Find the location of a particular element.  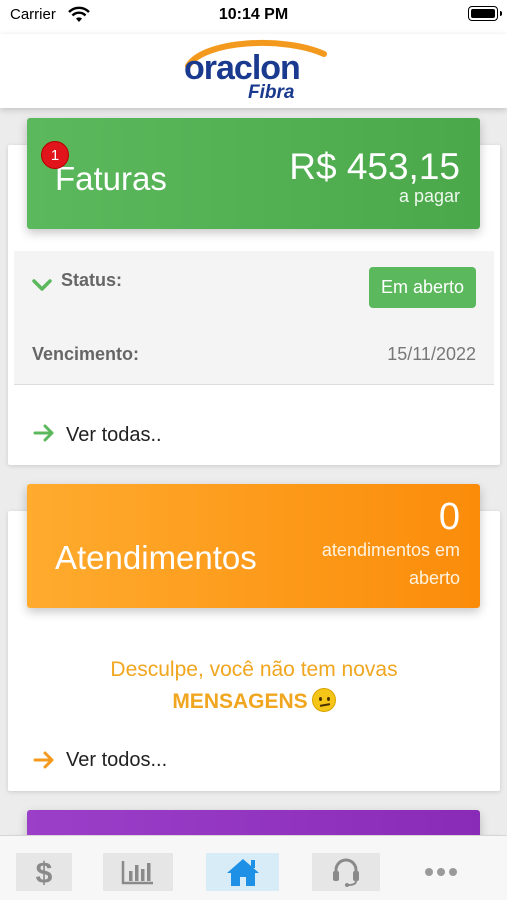

empty-message-emphasis: MENSAGENS is located at coordinates (254, 701).